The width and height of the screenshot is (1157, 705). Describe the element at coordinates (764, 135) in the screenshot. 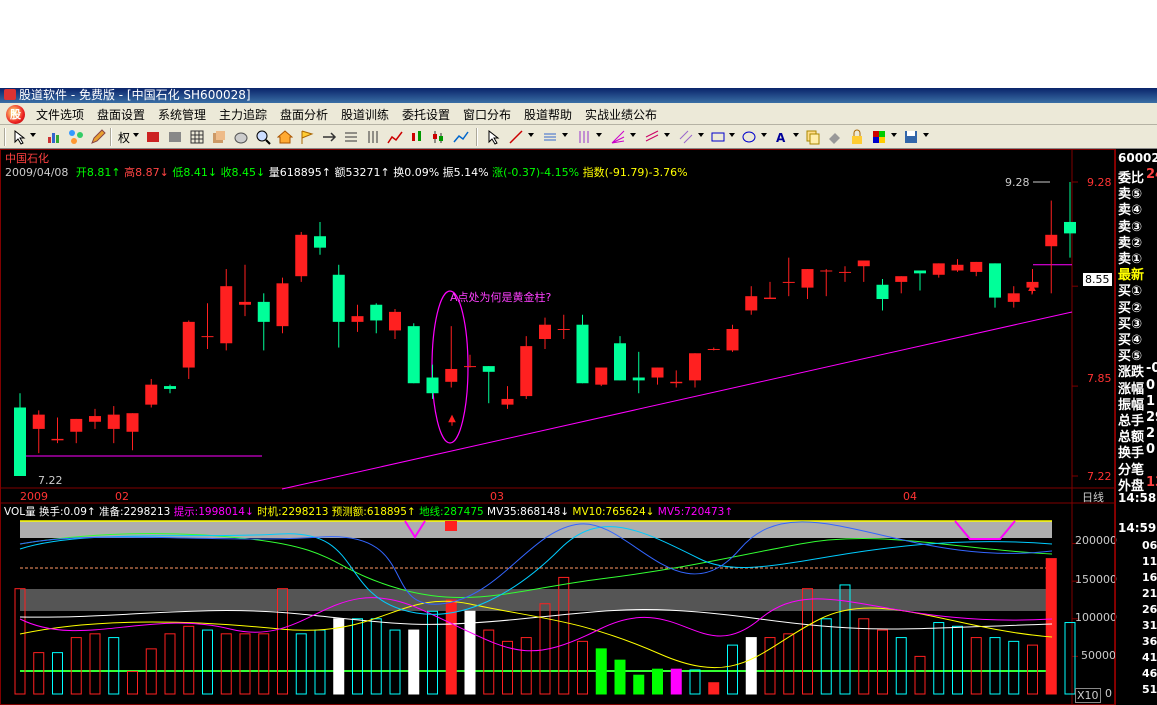

I see `ellipse-dropdown-arrow` at that location.